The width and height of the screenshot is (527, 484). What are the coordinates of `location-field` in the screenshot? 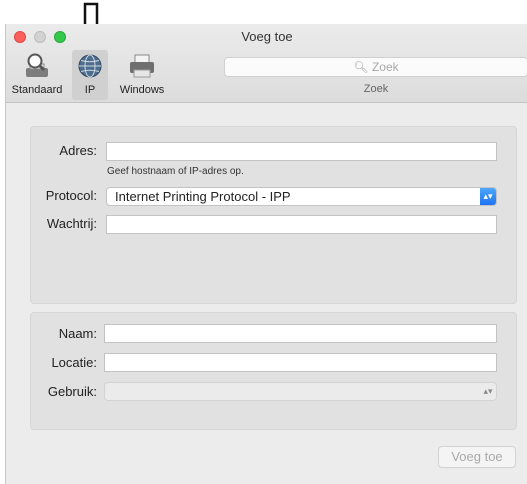 It's located at (300, 362).